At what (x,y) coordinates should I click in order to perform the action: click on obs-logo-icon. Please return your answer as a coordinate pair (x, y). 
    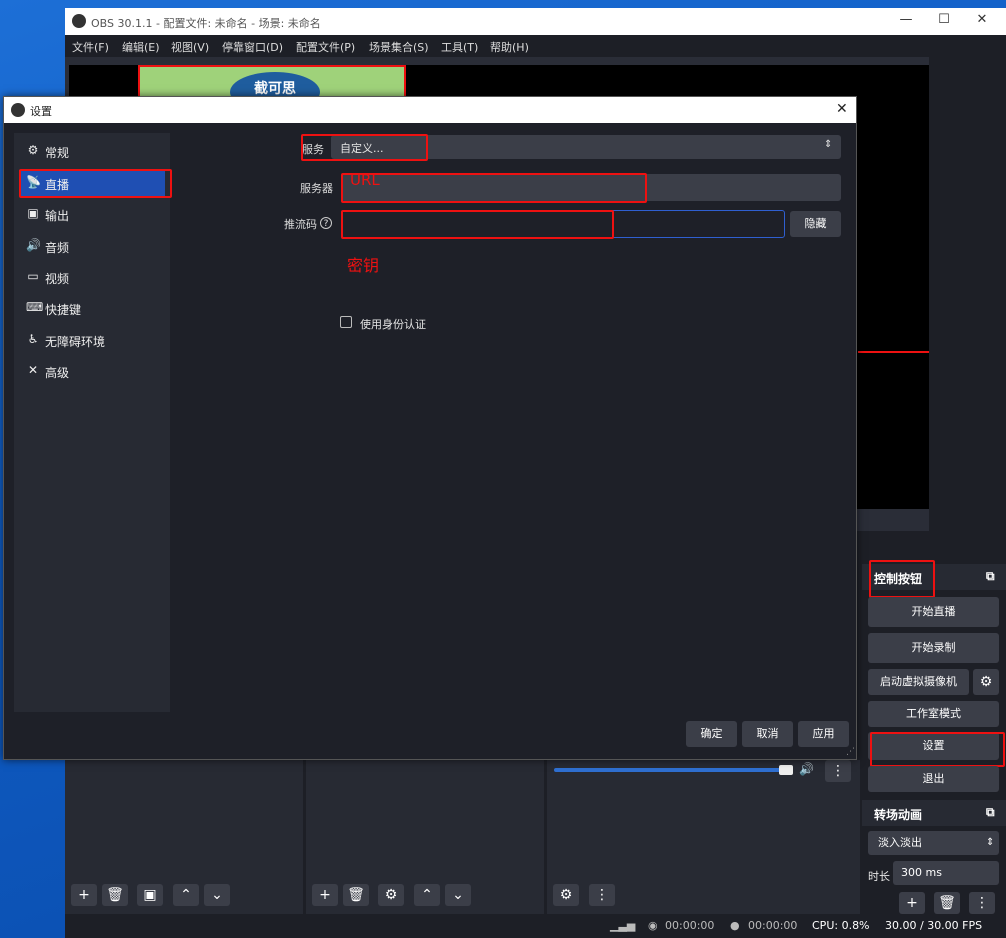
    Looking at the image, I should click on (79, 21).